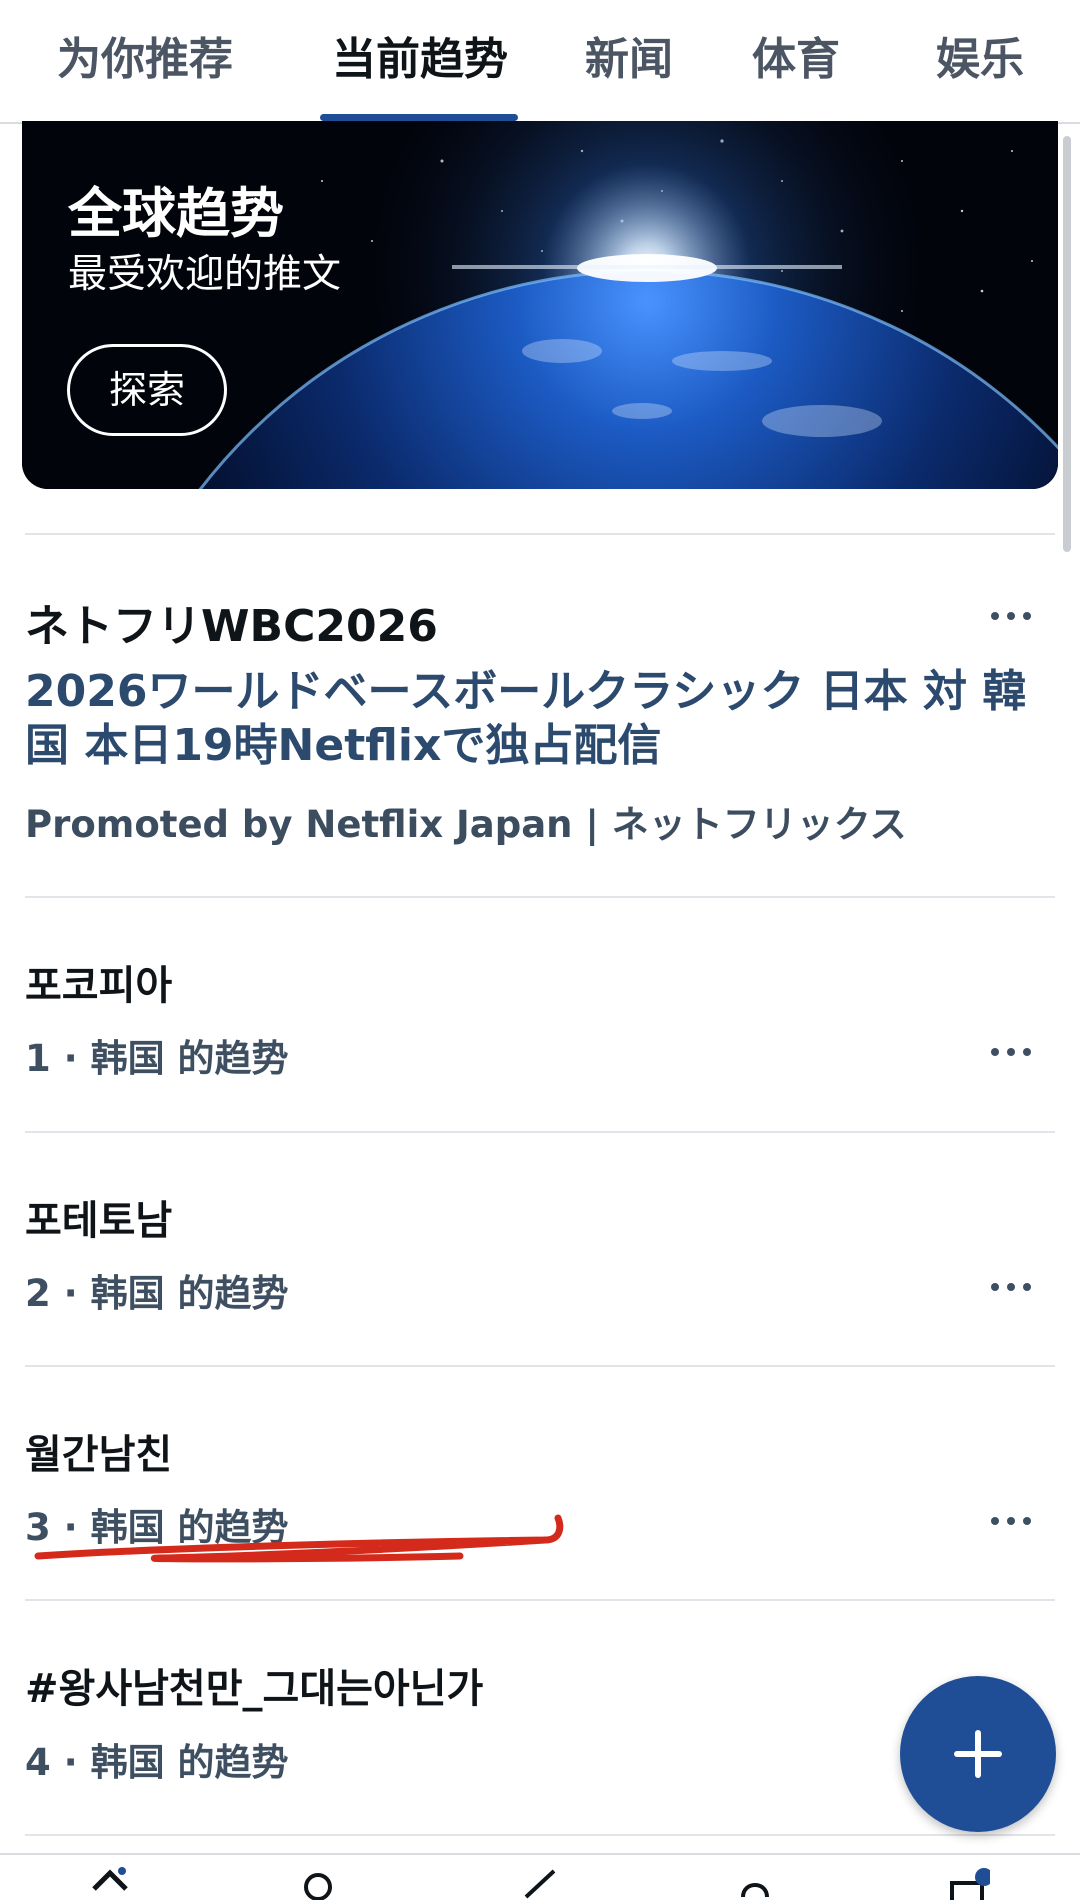 This screenshot has width=1080, height=1900. Describe the element at coordinates (205, 274) in the screenshot. I see `banner-subtitle: 最受欢迎的推文` at that location.